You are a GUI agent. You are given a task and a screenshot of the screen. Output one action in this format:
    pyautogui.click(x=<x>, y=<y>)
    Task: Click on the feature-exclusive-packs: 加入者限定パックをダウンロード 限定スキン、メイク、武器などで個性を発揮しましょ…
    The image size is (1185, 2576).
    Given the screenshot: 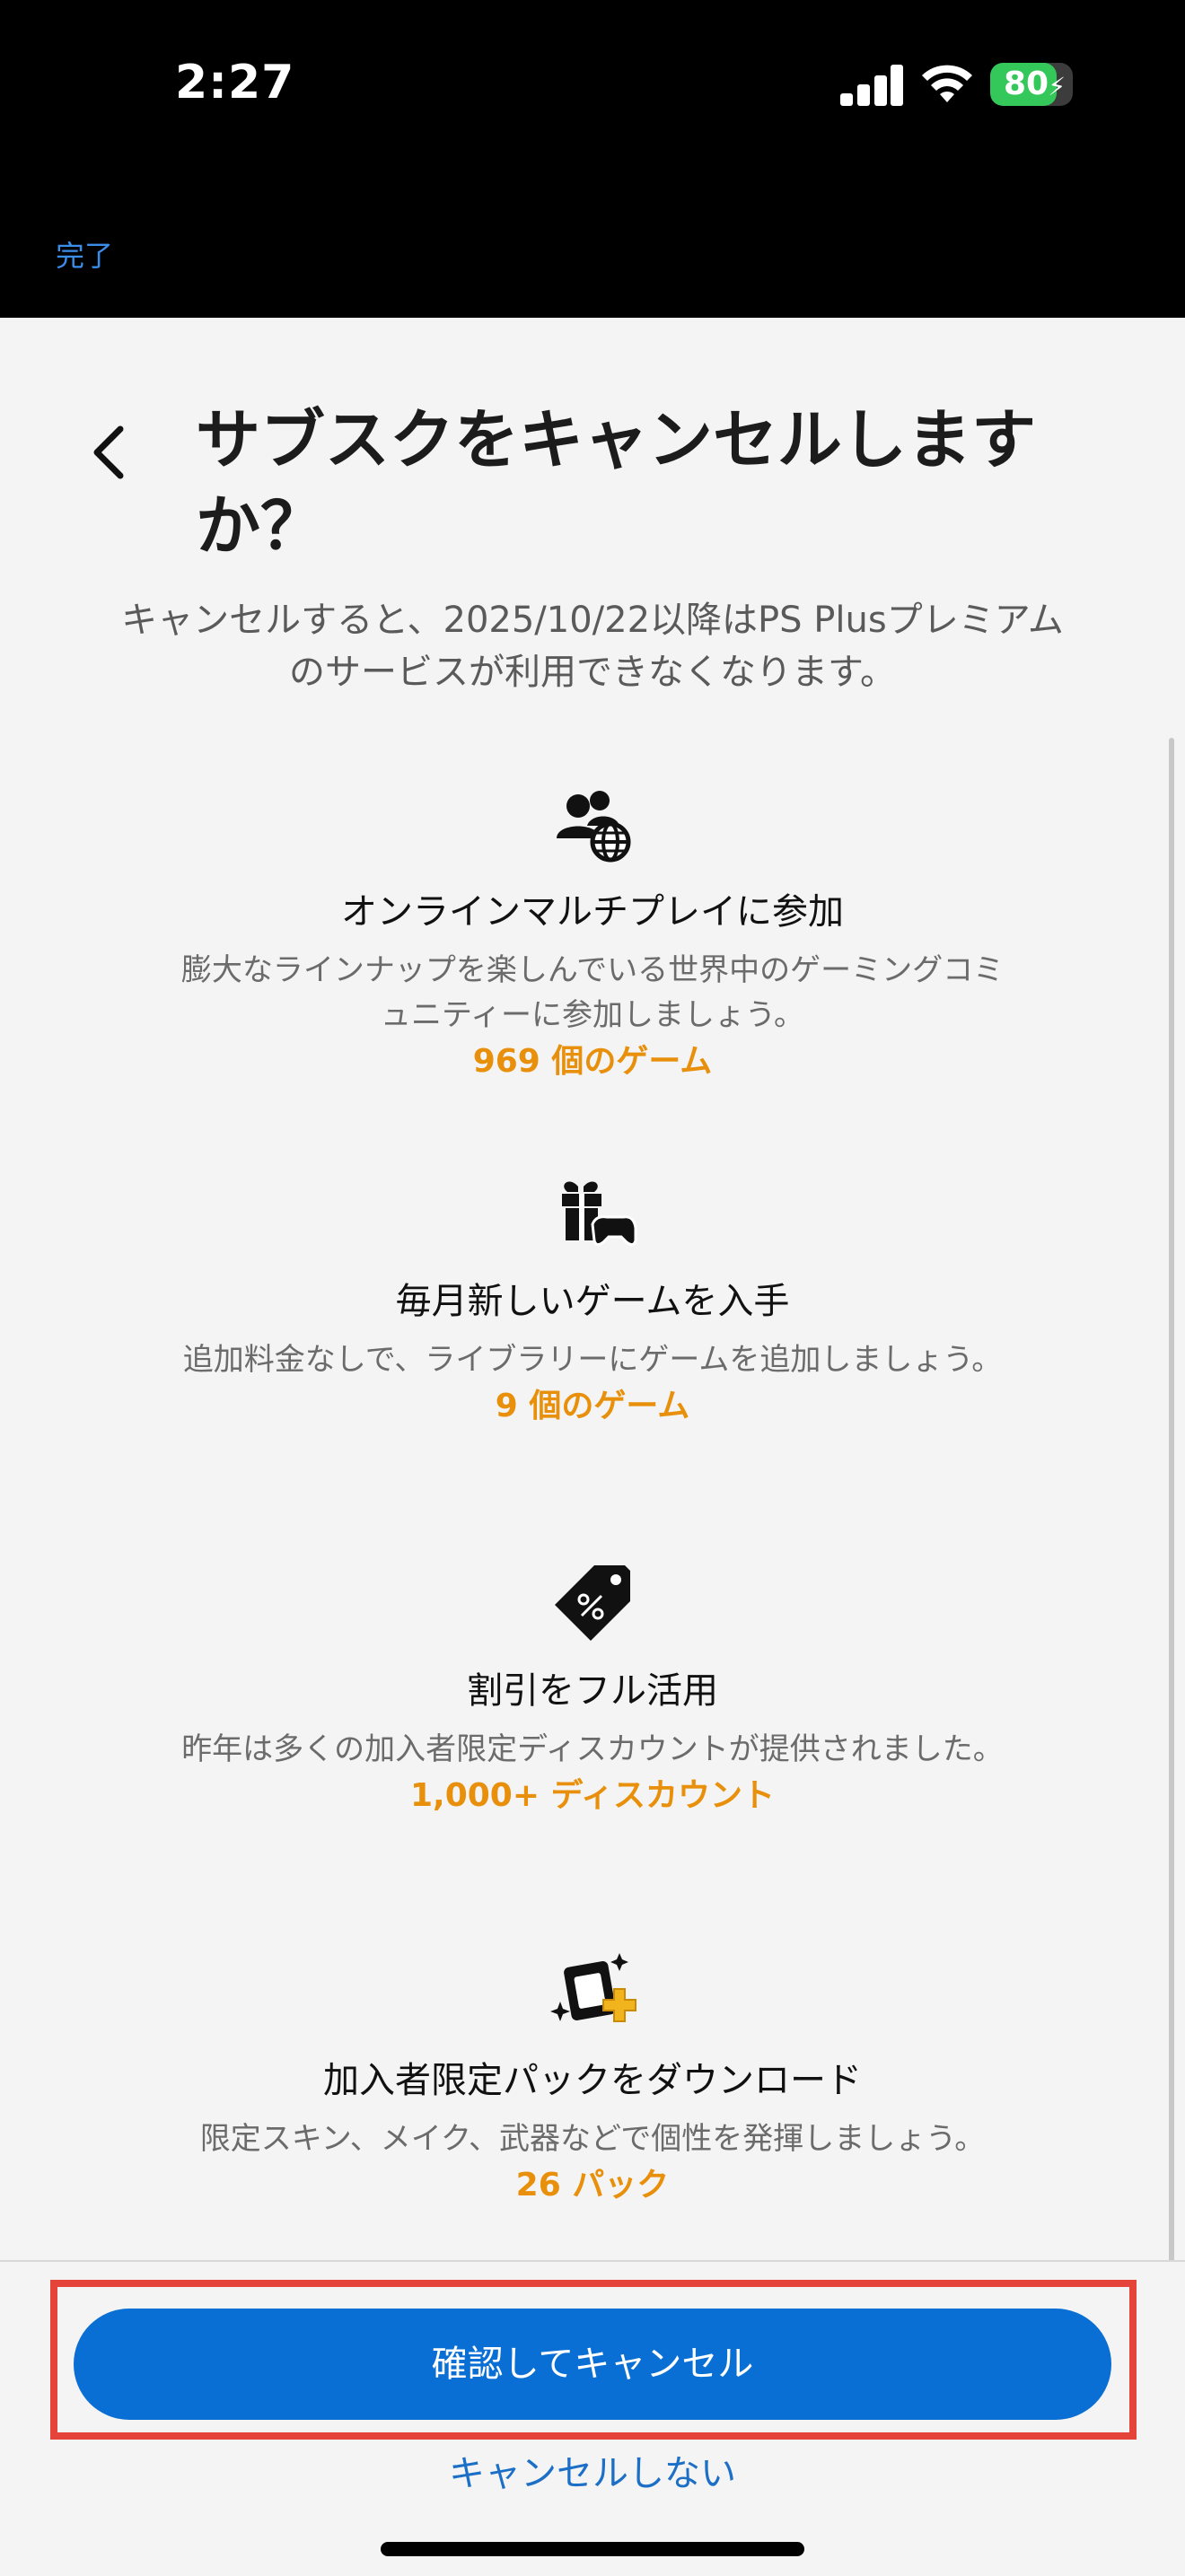 What is the action you would take?
    pyautogui.click(x=592, y=2079)
    